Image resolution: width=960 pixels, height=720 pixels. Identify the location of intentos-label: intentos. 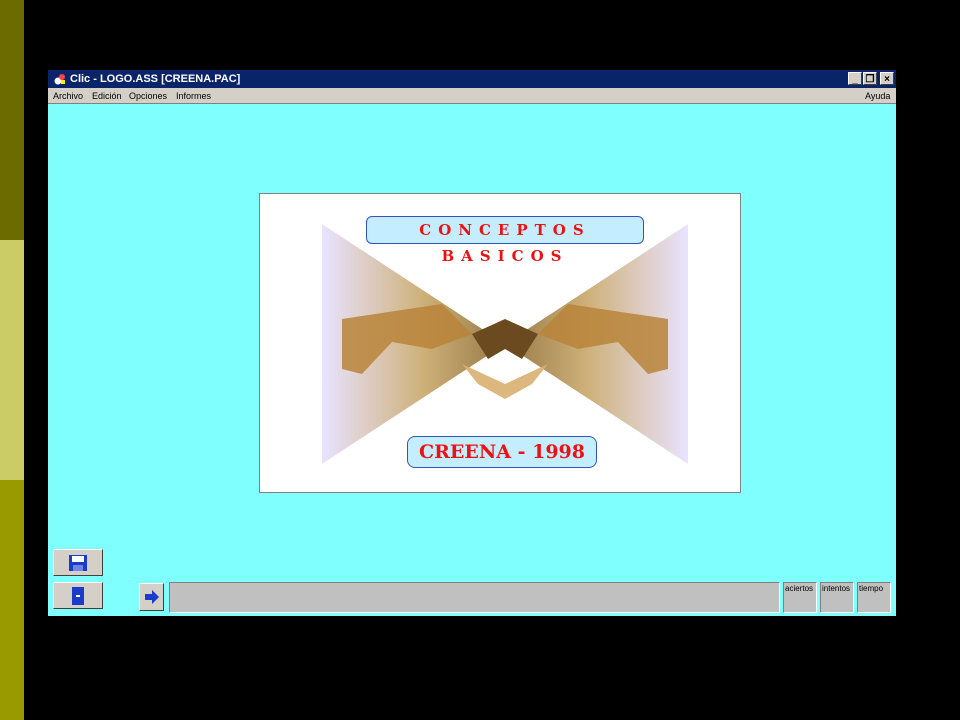
(836, 588).